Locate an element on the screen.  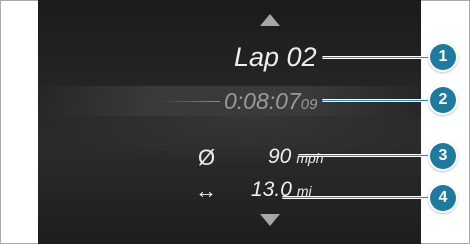
callout-badge-1: 1 is located at coordinates (443, 57).